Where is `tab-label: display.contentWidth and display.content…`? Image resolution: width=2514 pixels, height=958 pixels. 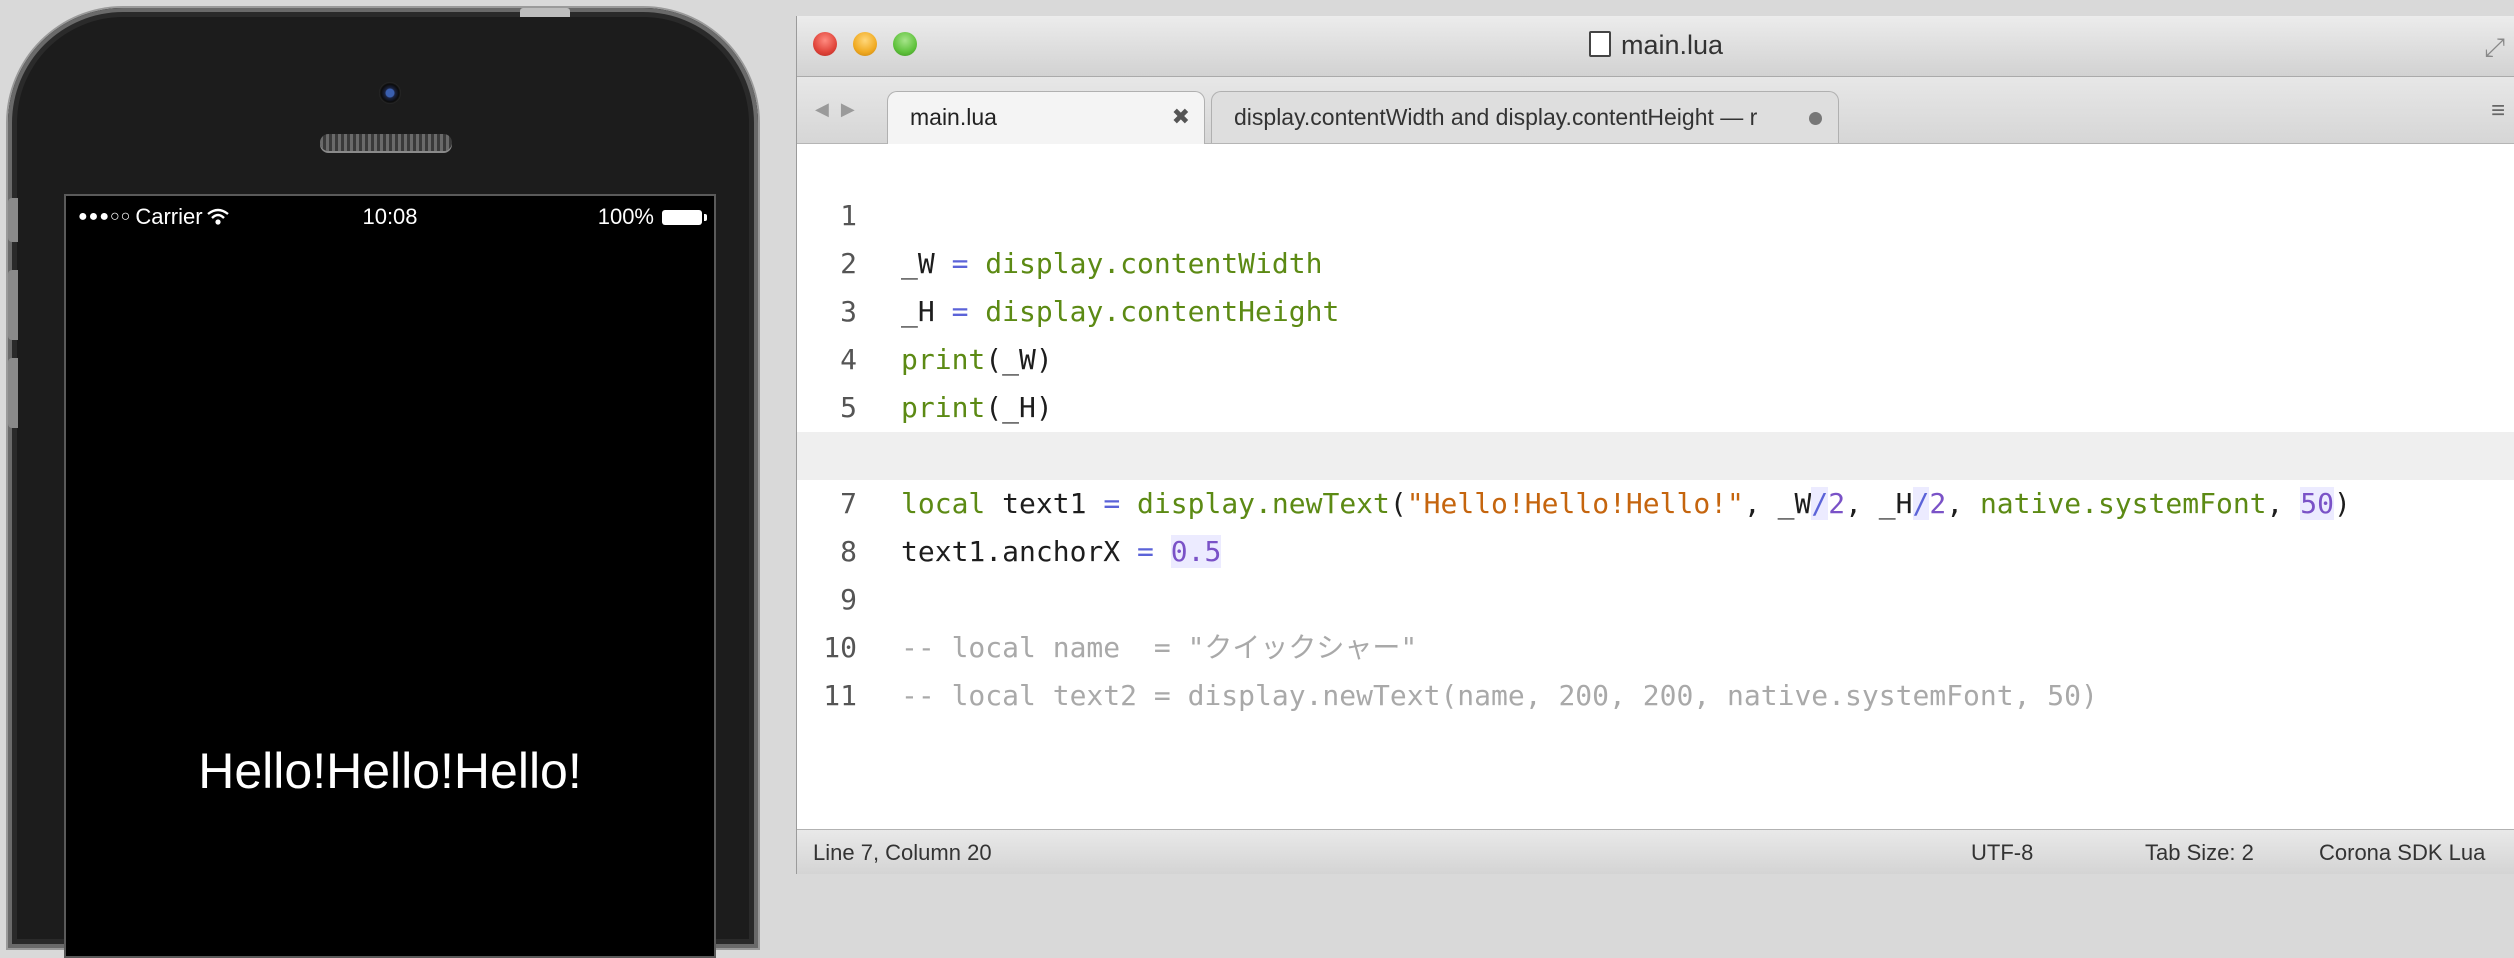 tab-label: display.contentWidth and display.content… is located at coordinates (1496, 117).